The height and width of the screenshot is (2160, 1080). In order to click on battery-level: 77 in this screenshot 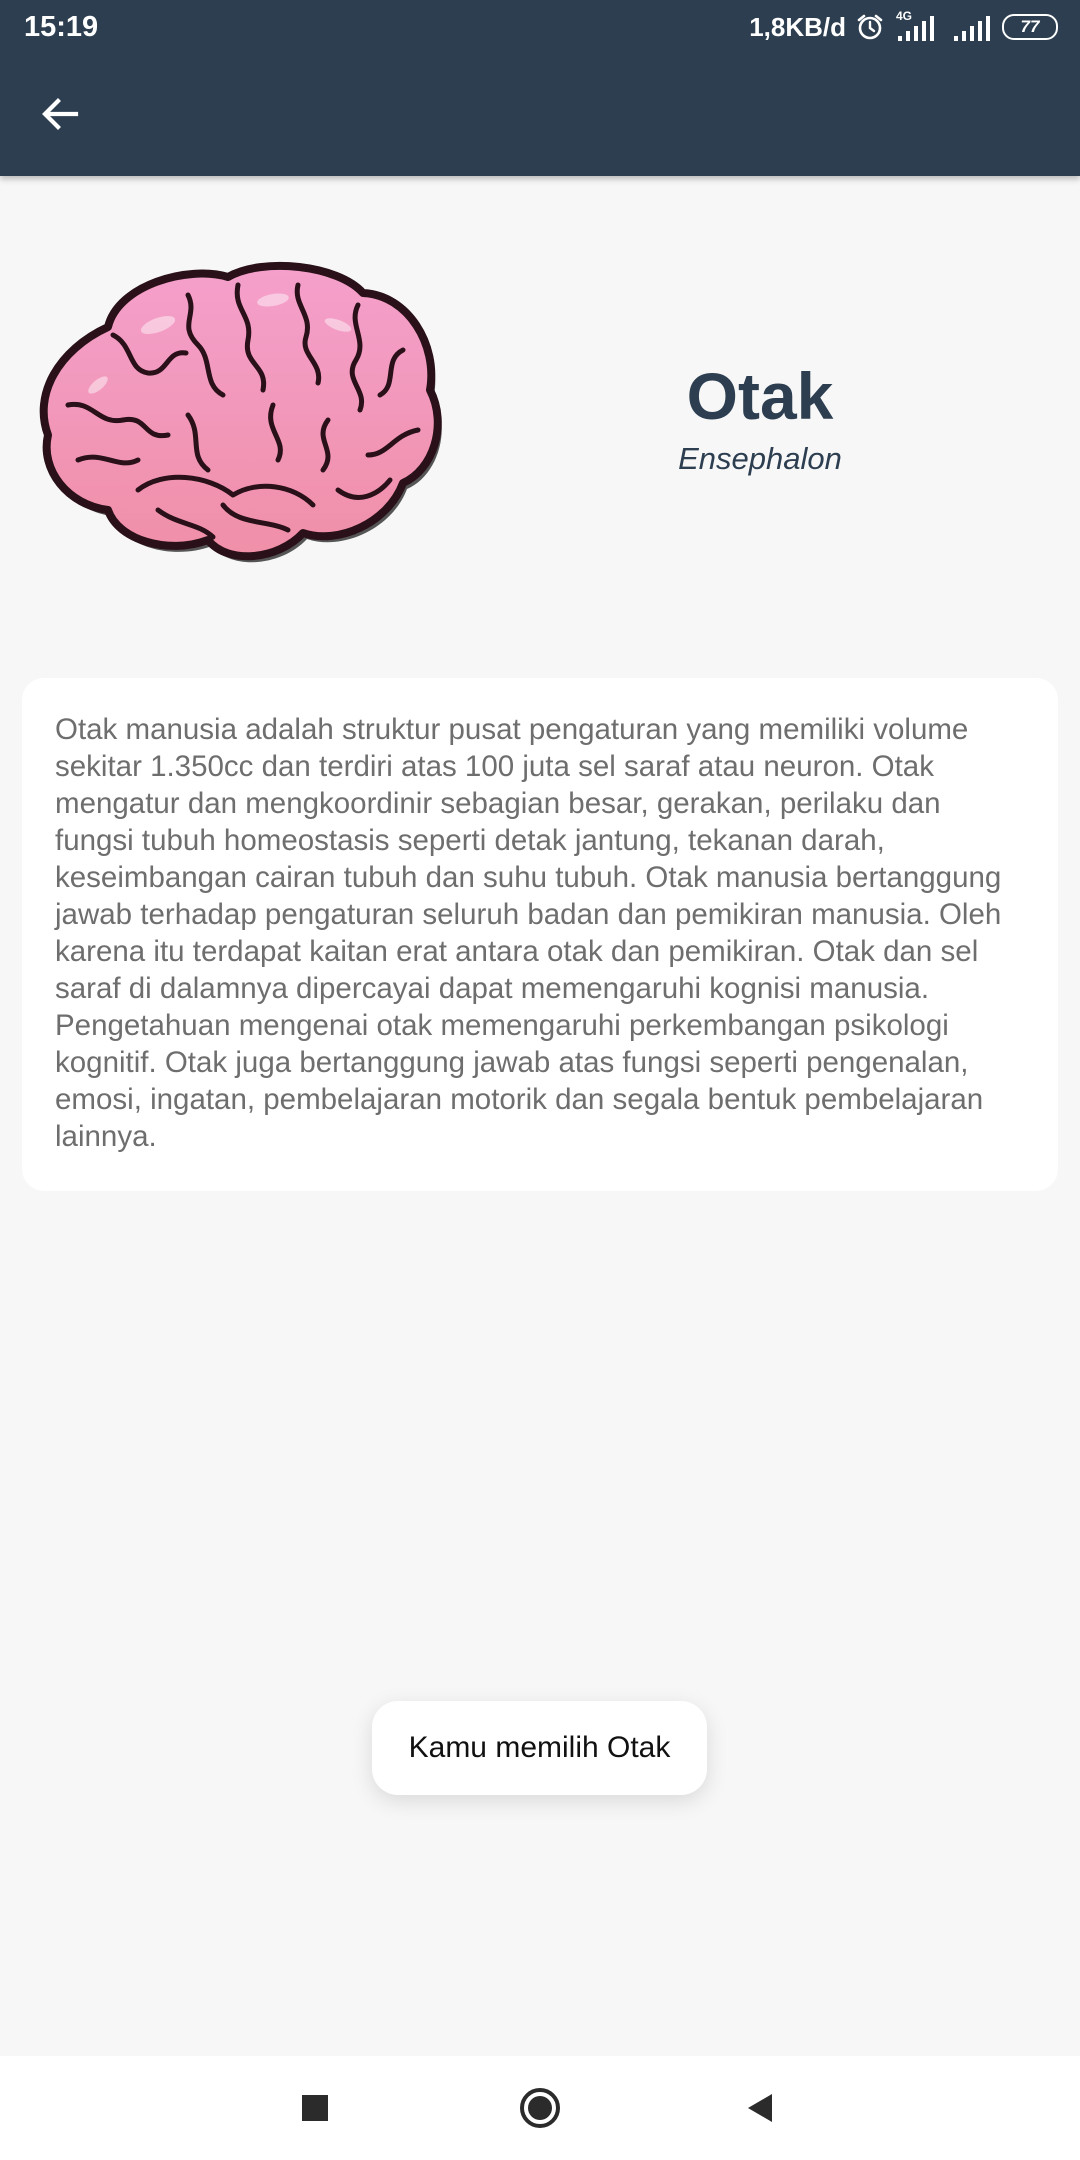, I will do `click(1030, 26)`.